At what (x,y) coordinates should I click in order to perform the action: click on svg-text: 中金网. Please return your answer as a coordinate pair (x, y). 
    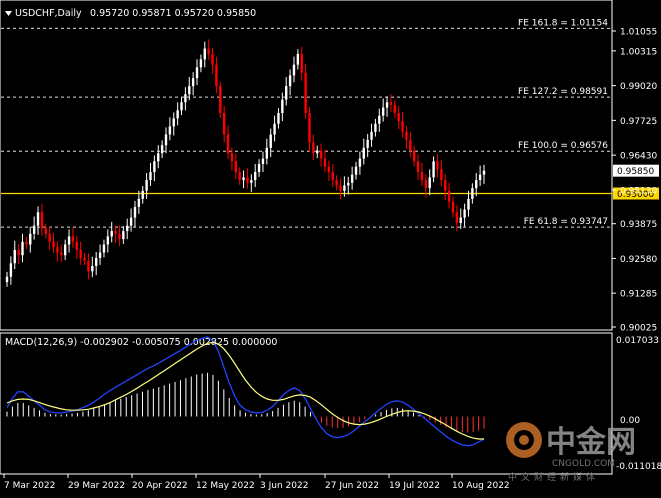
    Looking at the image, I should click on (591, 442).